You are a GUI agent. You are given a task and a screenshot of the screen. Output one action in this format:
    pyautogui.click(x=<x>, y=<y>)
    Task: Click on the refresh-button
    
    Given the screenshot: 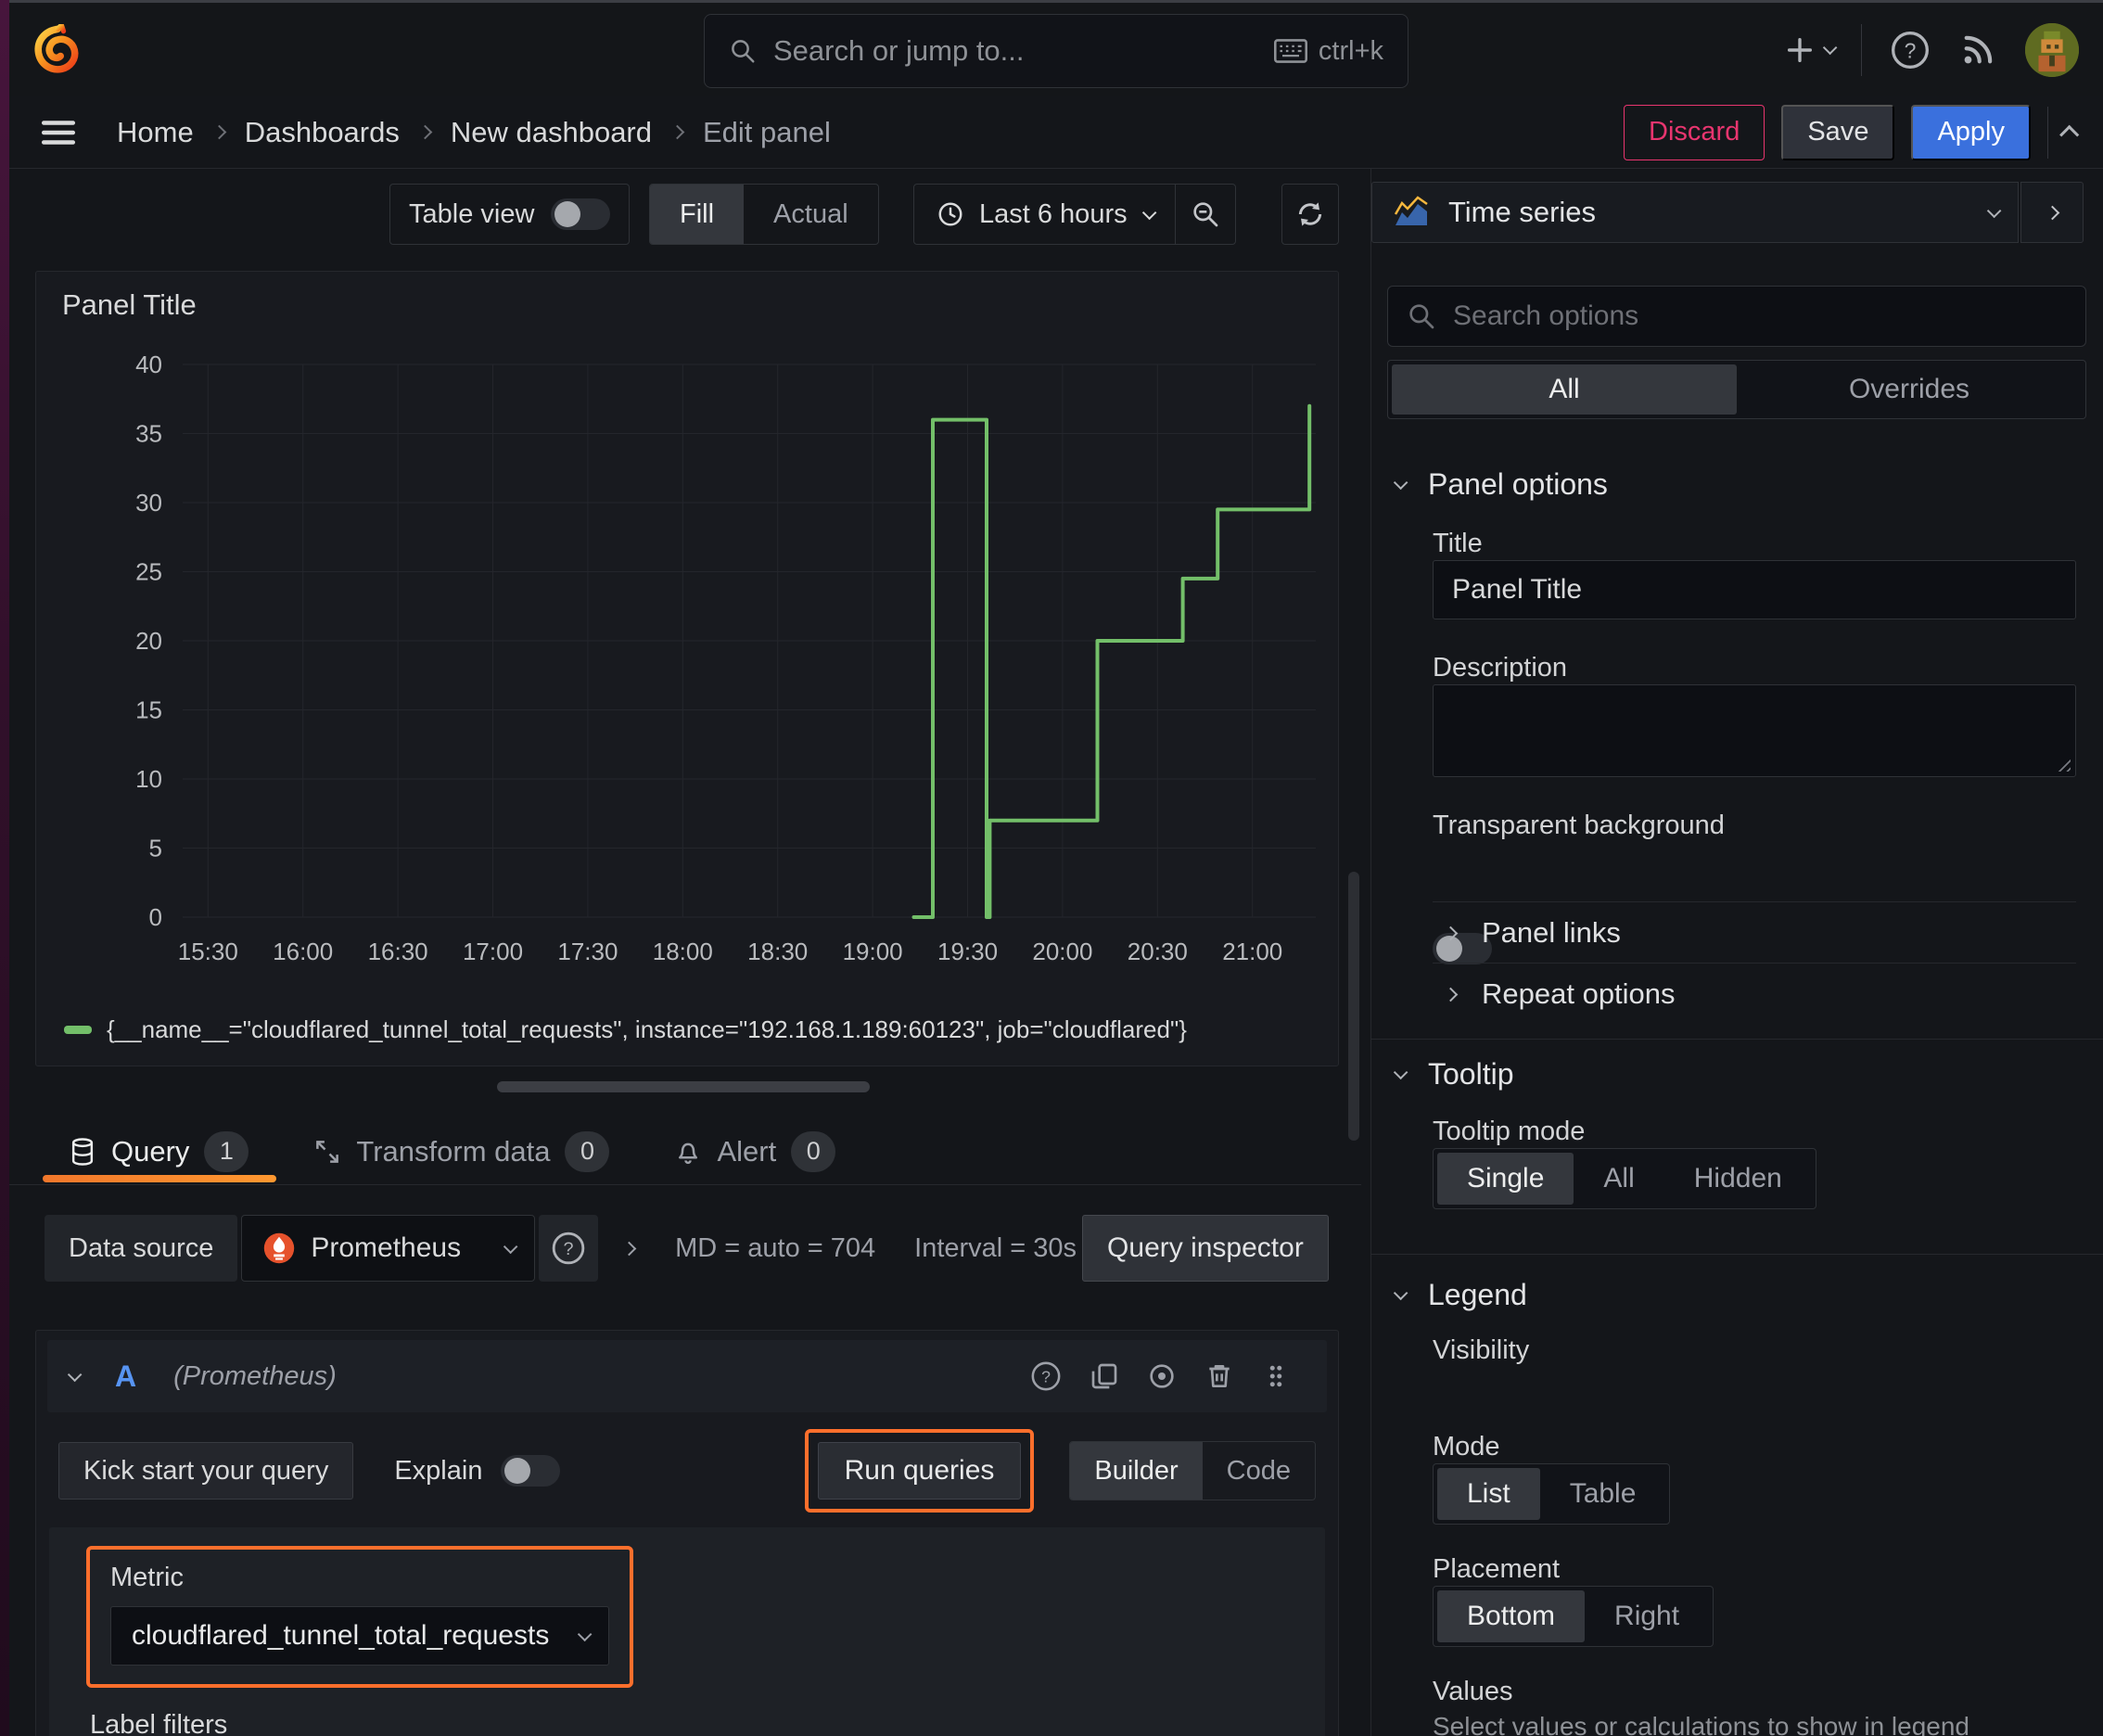 What is the action you would take?
    pyautogui.click(x=1310, y=214)
    